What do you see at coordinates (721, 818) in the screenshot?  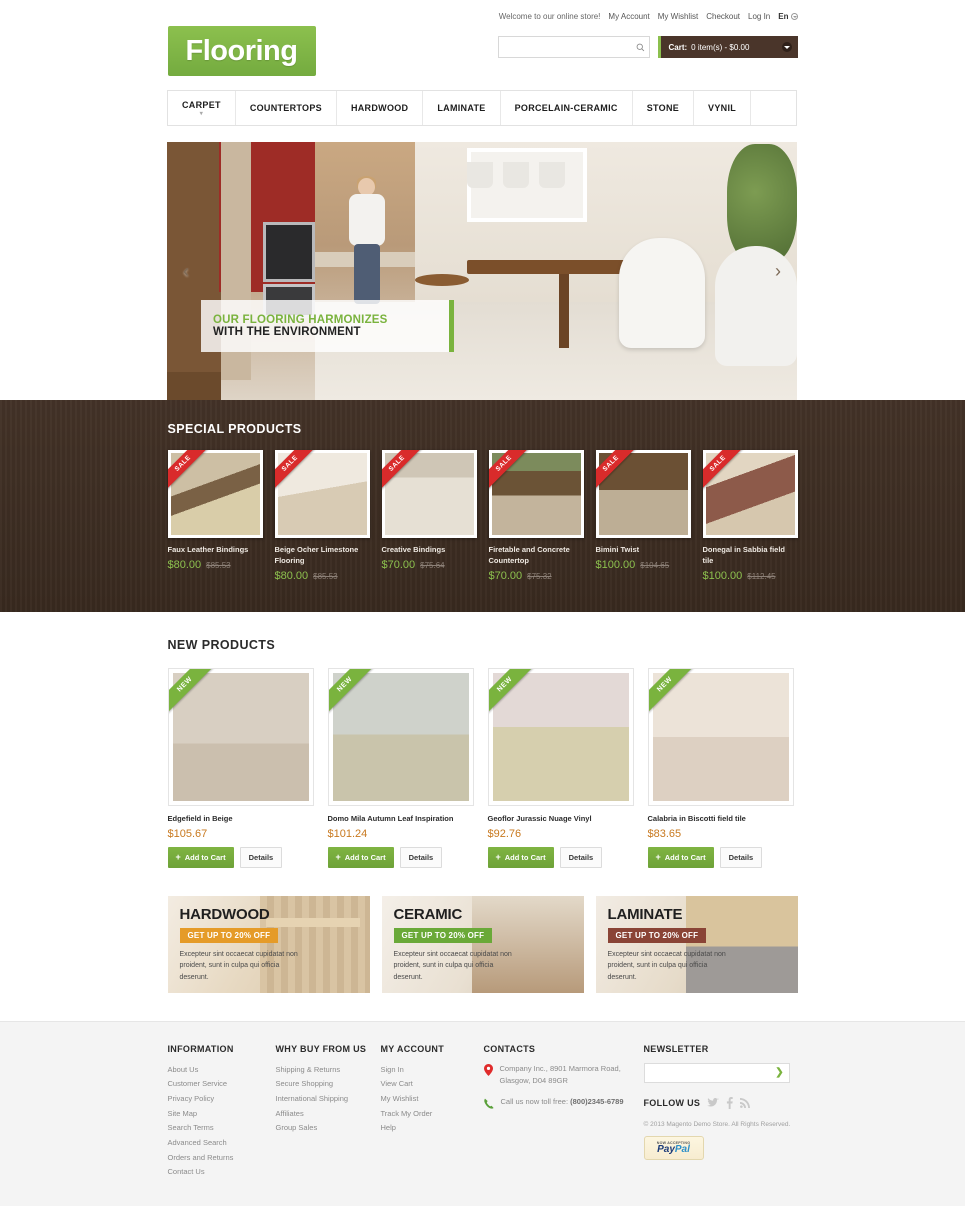 I see `product-name: Calabria in Biscotti field tile` at bounding box center [721, 818].